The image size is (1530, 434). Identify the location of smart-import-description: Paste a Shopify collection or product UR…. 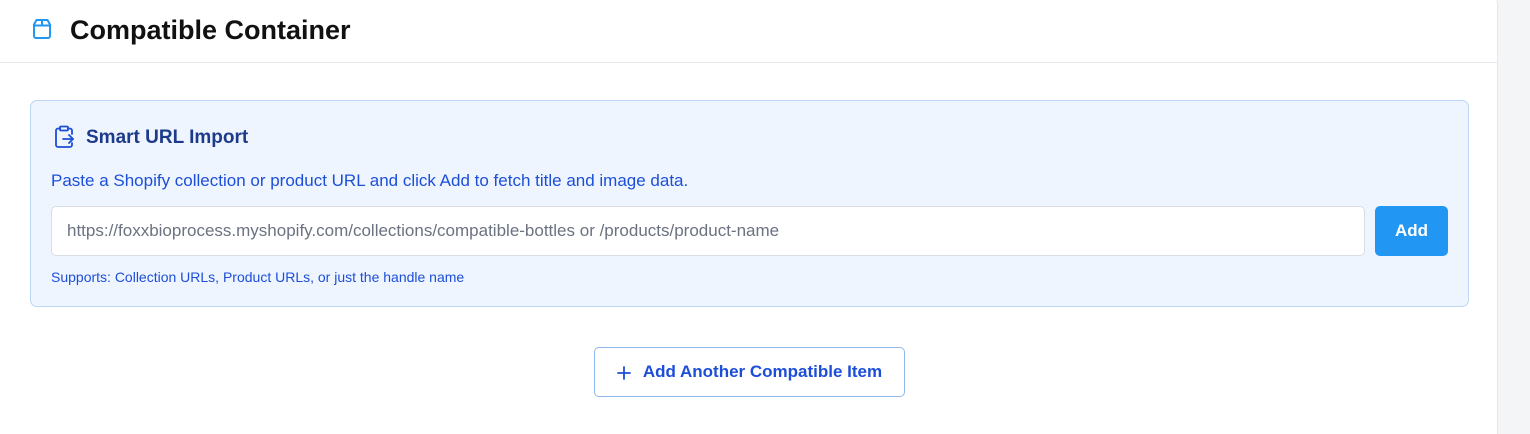
(370, 180).